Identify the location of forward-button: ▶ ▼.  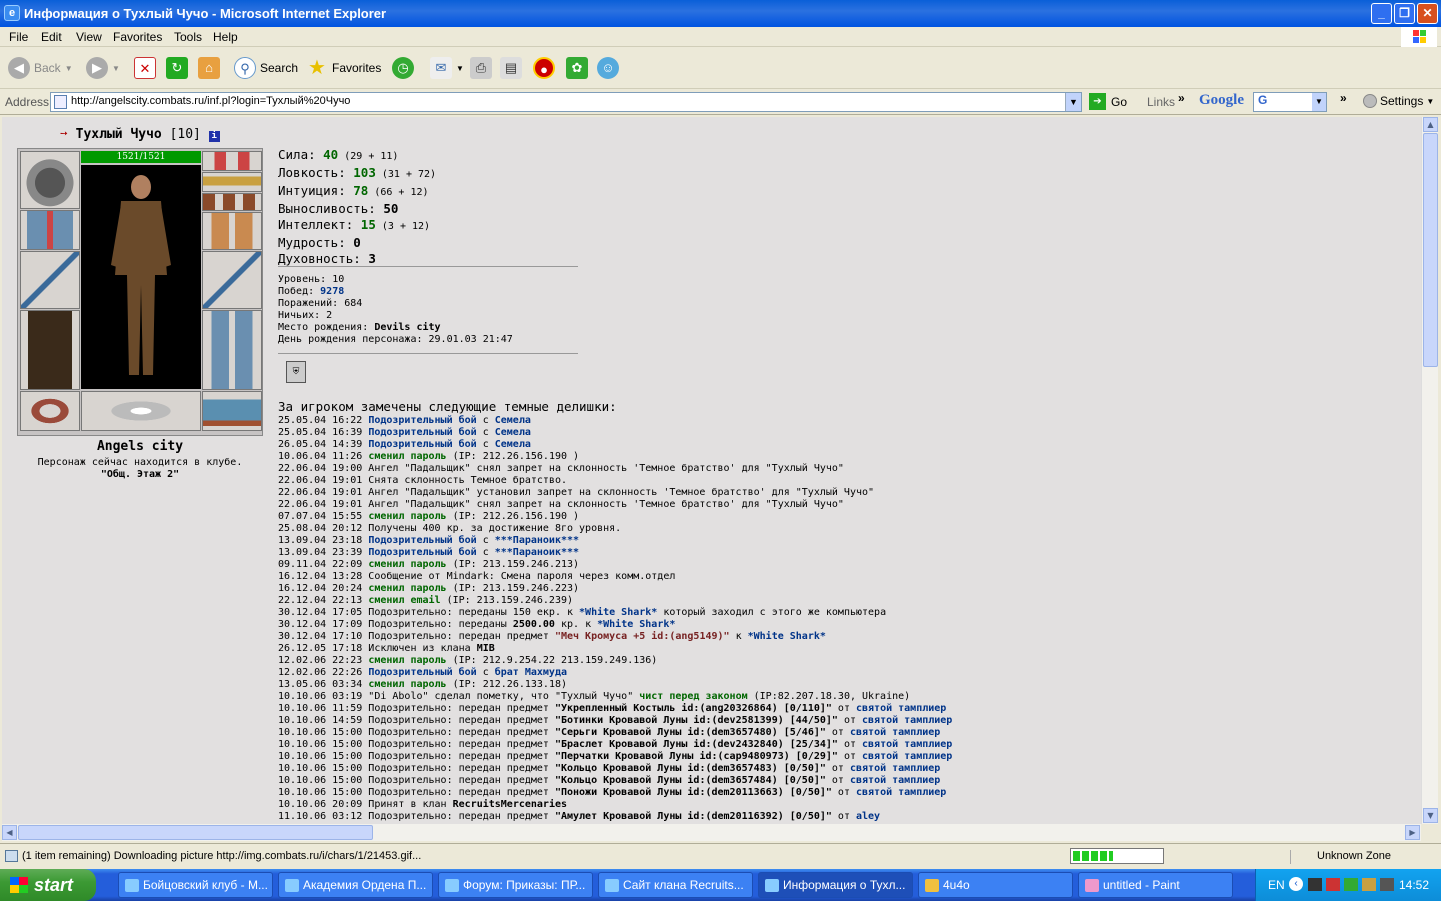
(103, 68).